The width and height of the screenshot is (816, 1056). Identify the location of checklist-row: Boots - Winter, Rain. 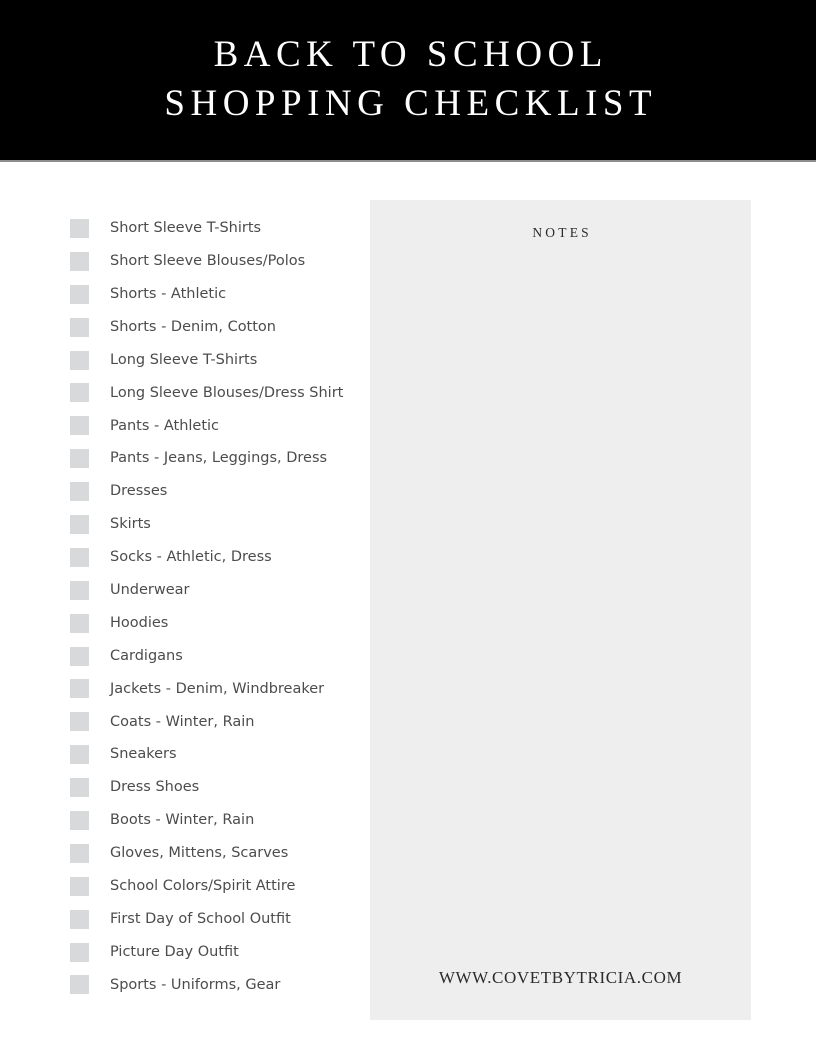
(215, 820).